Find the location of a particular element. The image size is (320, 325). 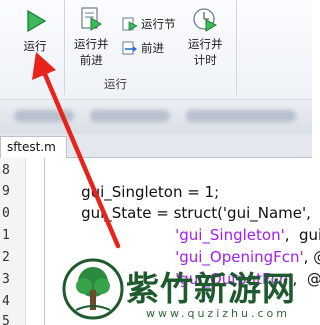

editor-tab-strip: sftest.m is located at coordinates (156, 146).